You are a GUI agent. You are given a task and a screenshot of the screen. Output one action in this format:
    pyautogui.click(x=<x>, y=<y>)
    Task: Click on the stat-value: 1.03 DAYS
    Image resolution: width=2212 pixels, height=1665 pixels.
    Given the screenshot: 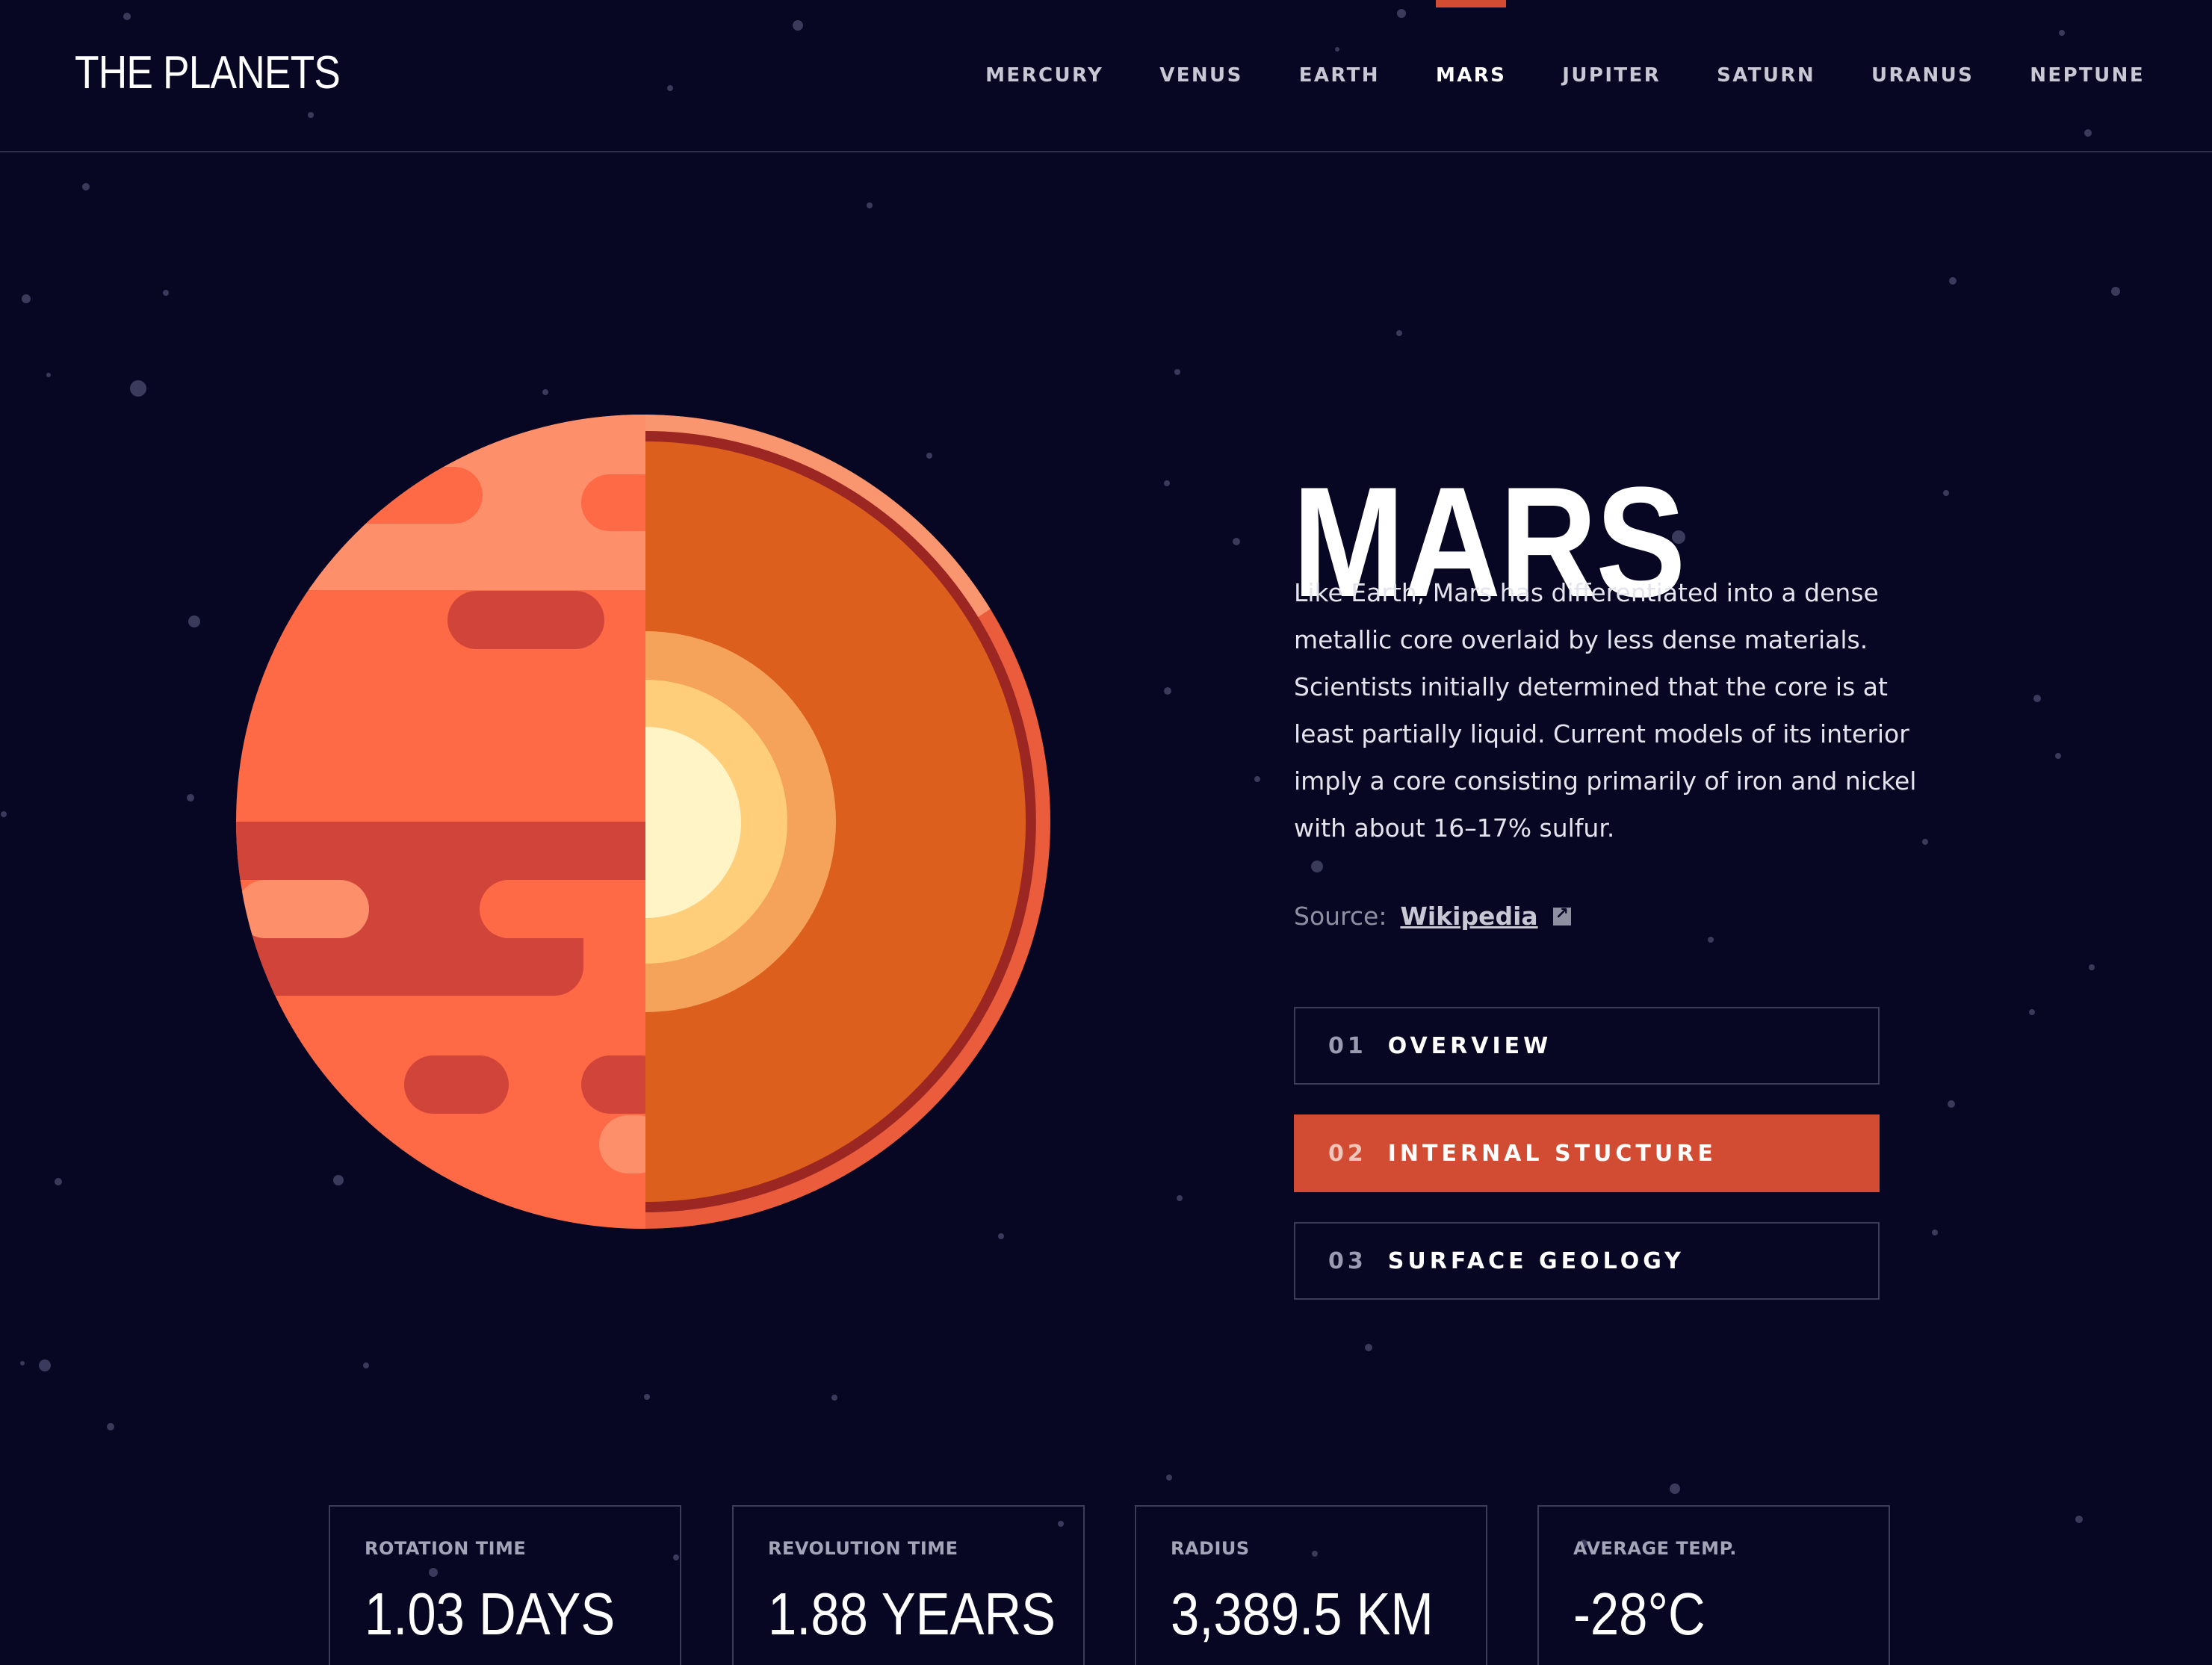 What is the action you would take?
    pyautogui.click(x=491, y=1614)
    